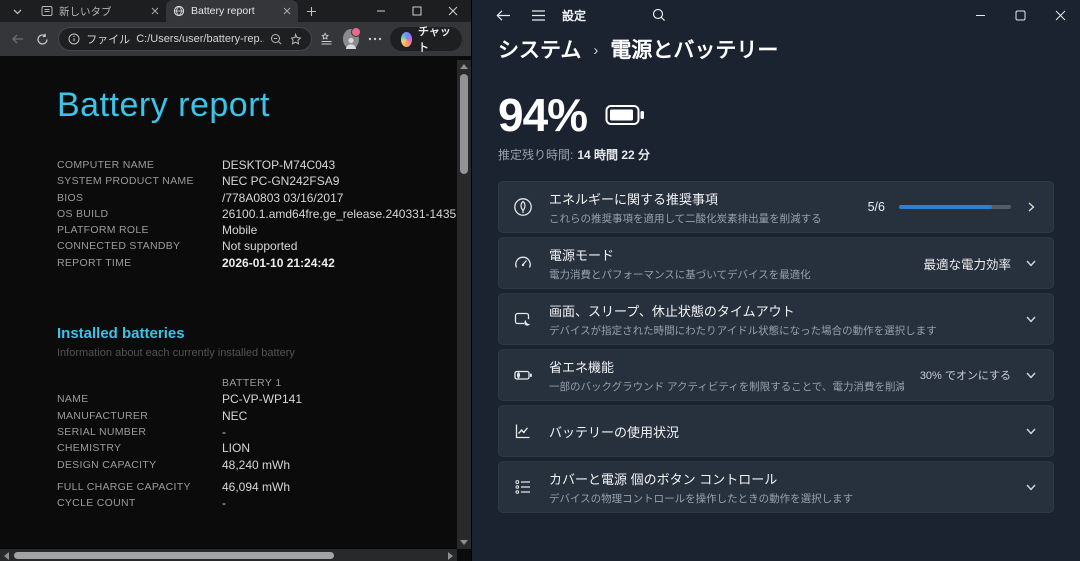 Image resolution: width=1080 pixels, height=561 pixels. I want to click on page-title: 電源とバッテリー, so click(694, 50).